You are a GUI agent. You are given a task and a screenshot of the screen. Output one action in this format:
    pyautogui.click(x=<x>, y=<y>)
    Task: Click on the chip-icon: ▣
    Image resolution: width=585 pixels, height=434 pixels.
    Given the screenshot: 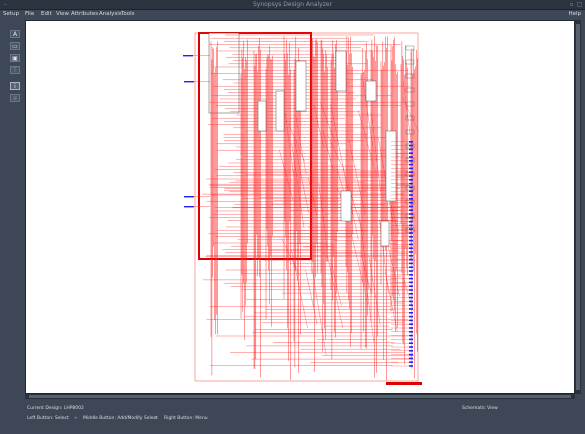 What is the action you would take?
    pyautogui.click(x=15, y=58)
    